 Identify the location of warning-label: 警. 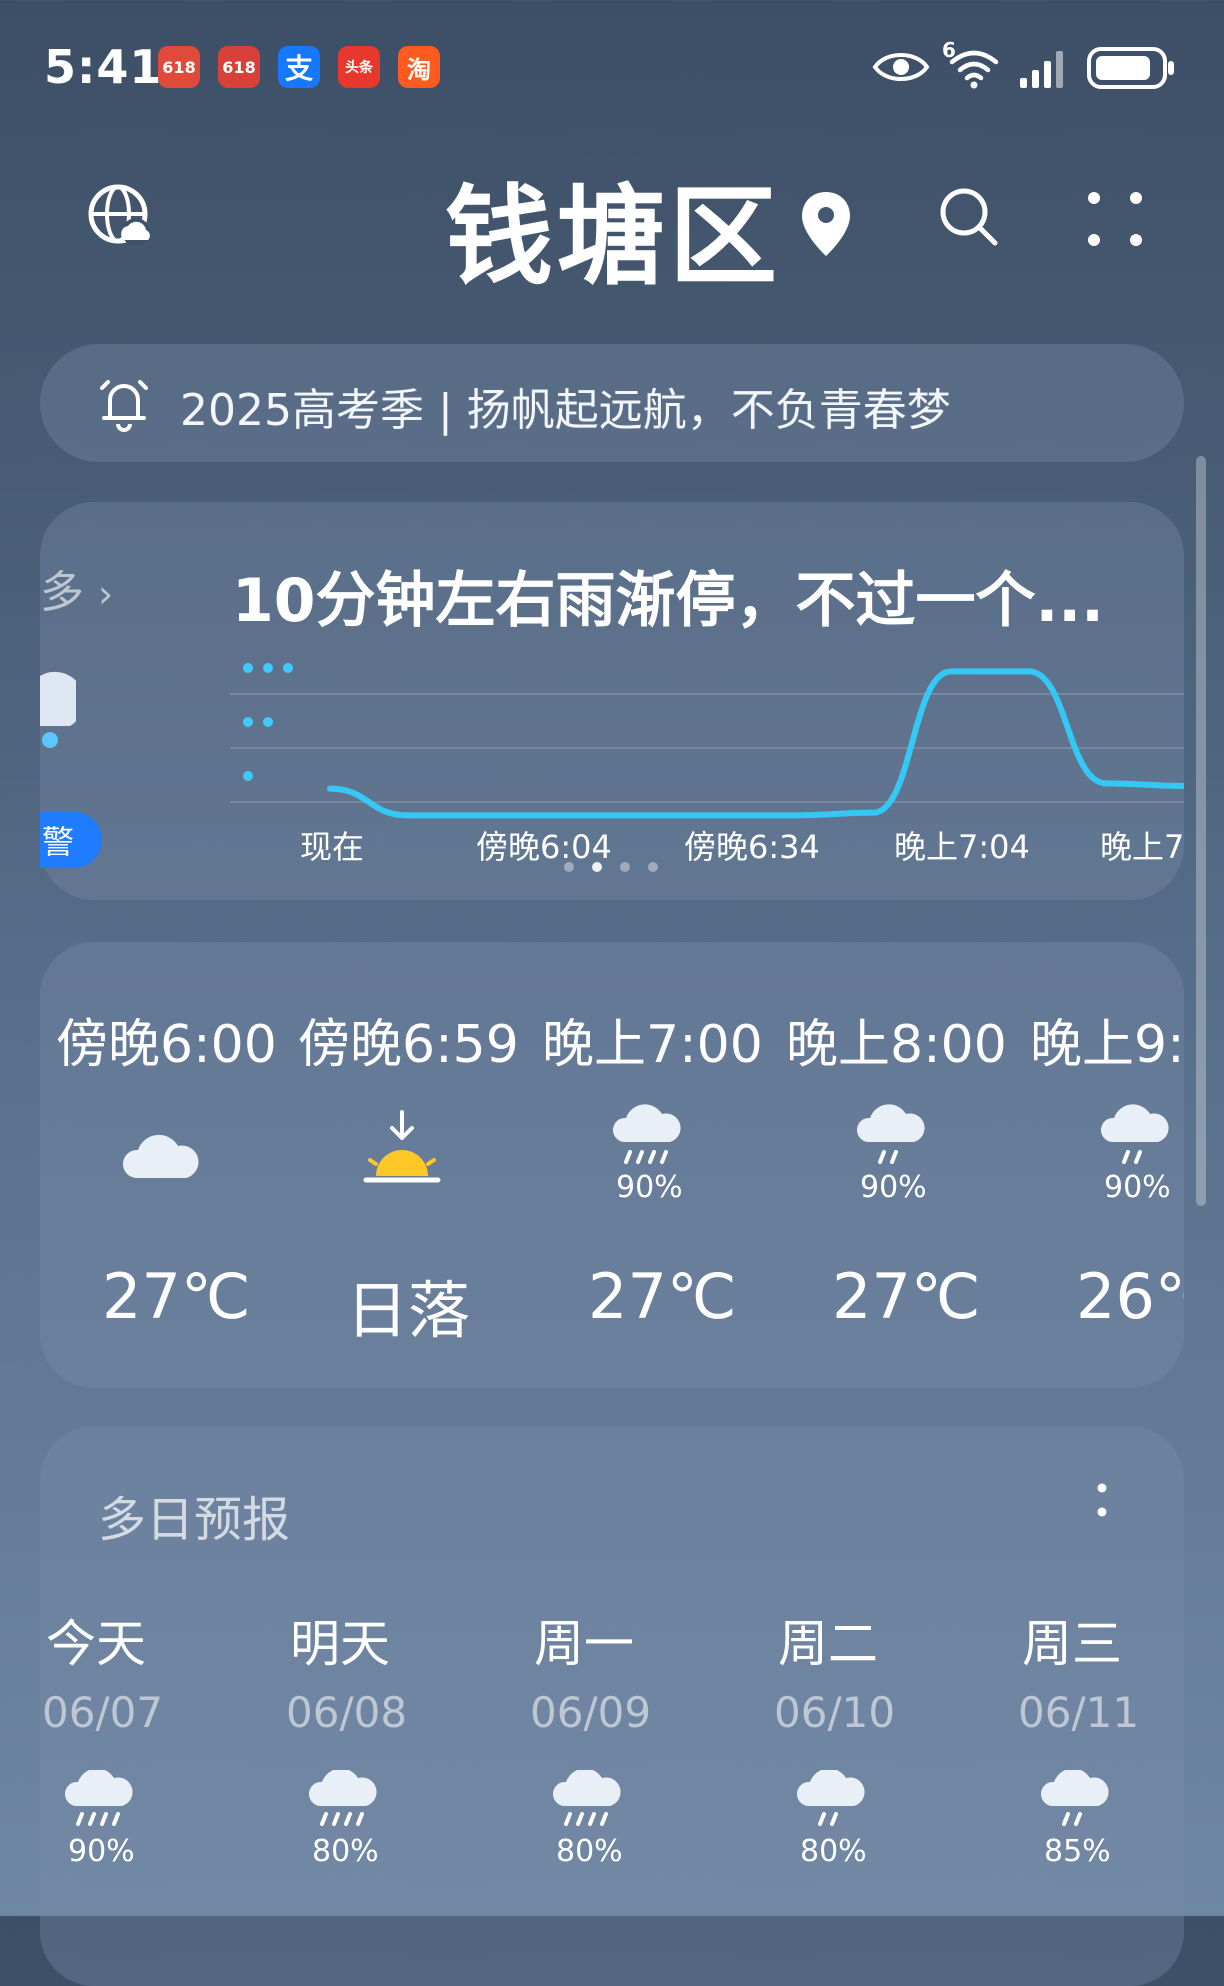
(58, 842).